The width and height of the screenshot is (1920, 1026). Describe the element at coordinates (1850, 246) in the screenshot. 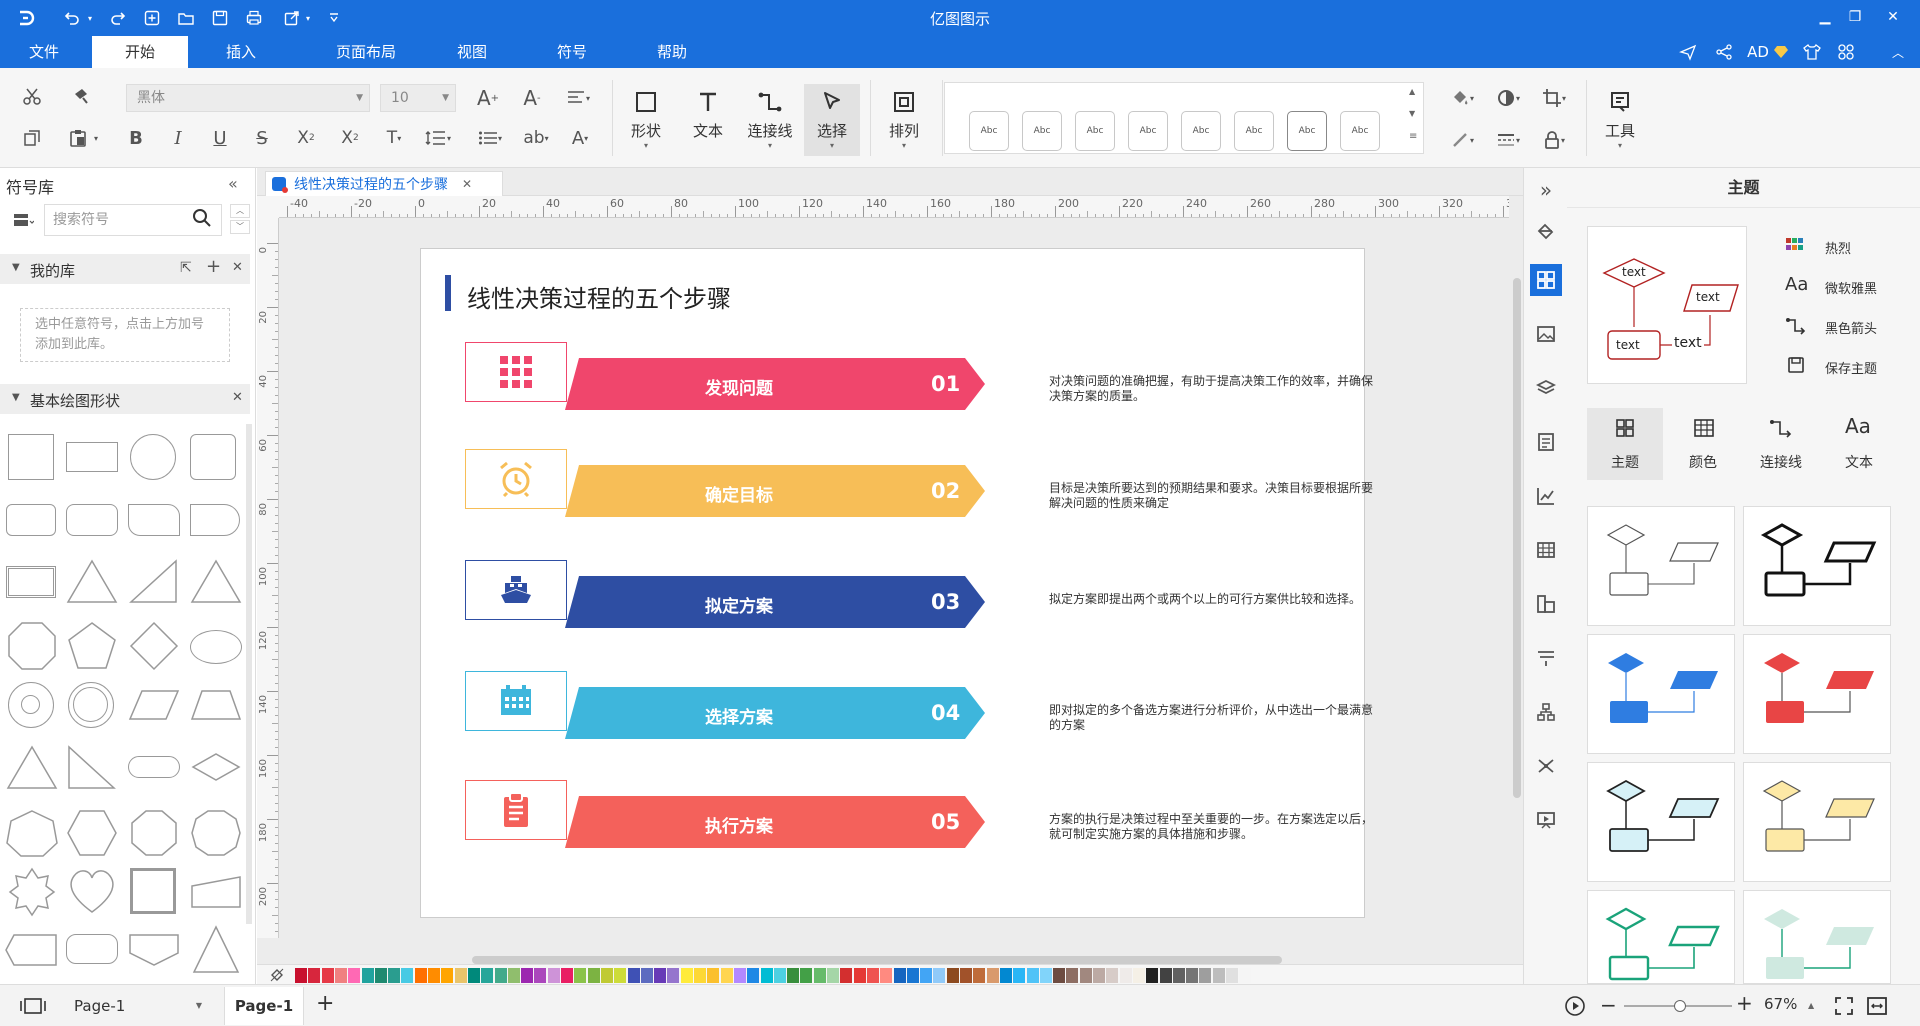

I see `theme-option-hot: 热烈` at that location.